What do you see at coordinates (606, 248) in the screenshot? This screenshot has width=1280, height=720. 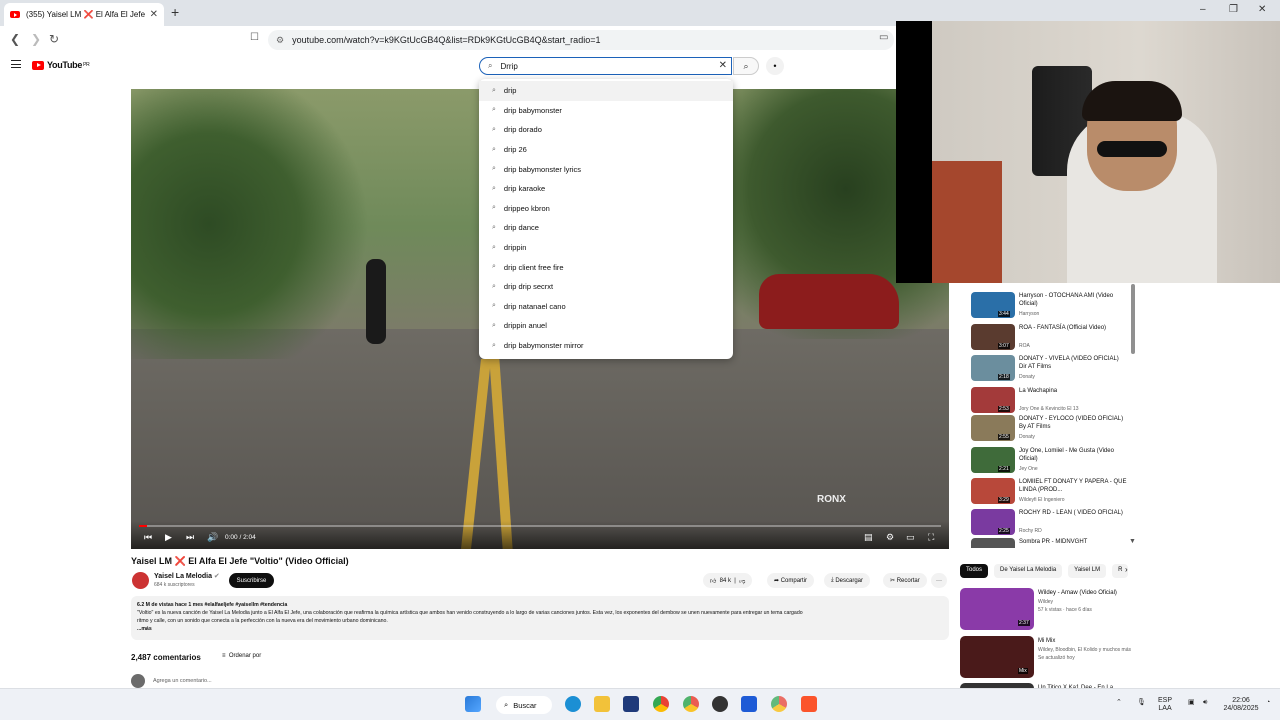 I see `suggestion-item: ⌕ drippin` at bounding box center [606, 248].